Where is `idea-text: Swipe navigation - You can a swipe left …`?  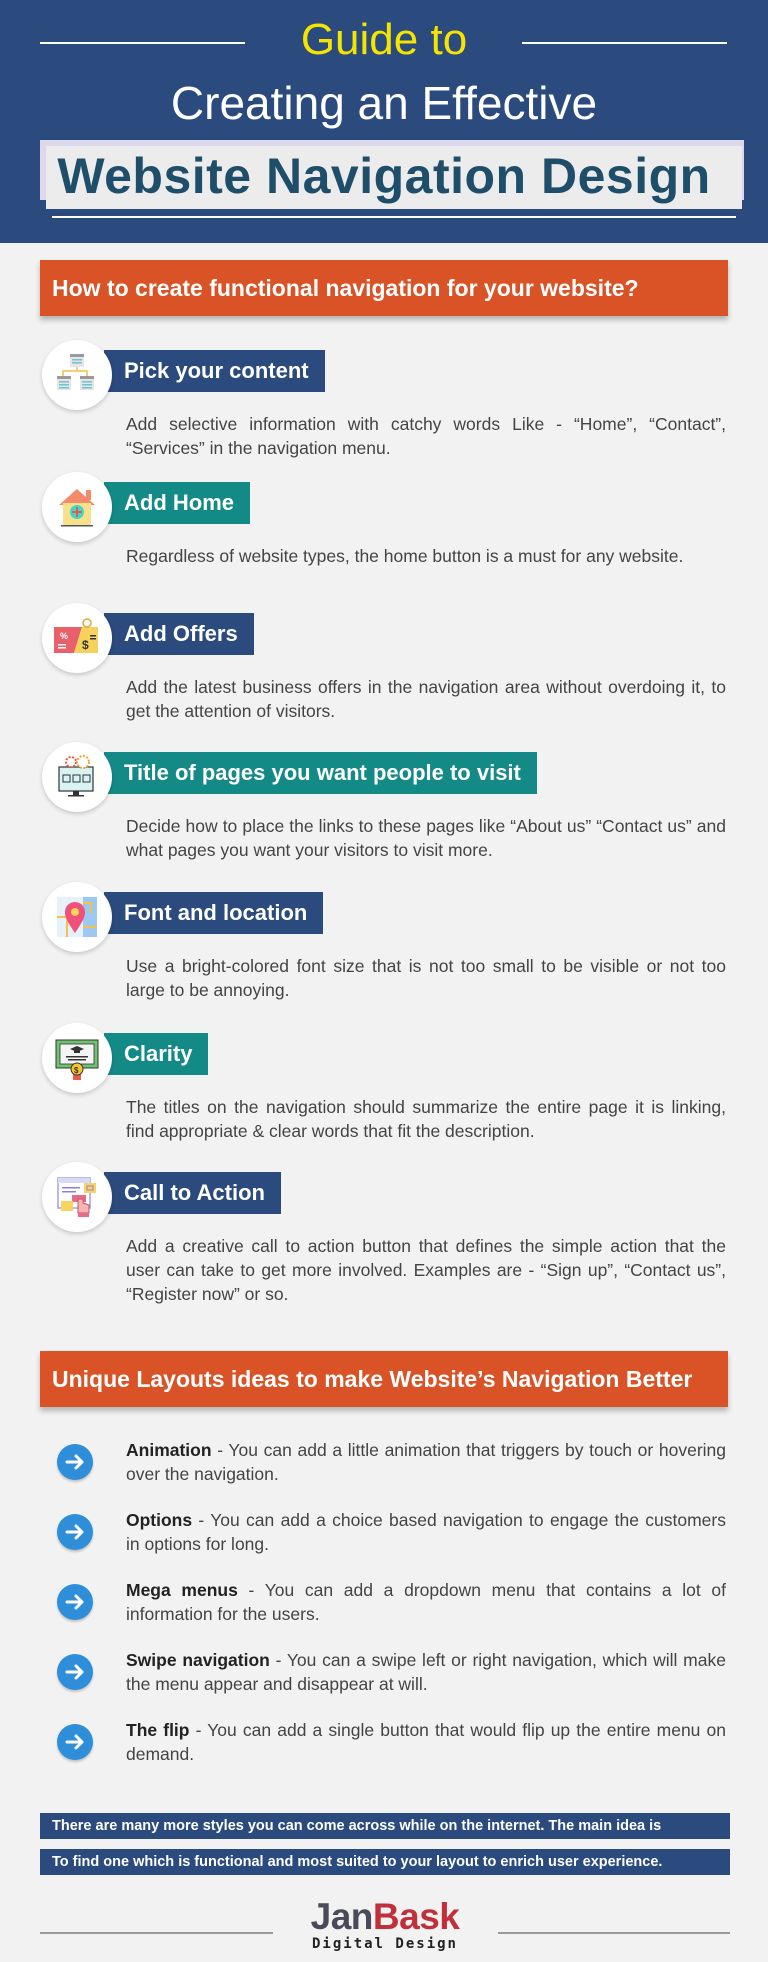
idea-text: Swipe navigation - You can a swipe left … is located at coordinates (426, 1672).